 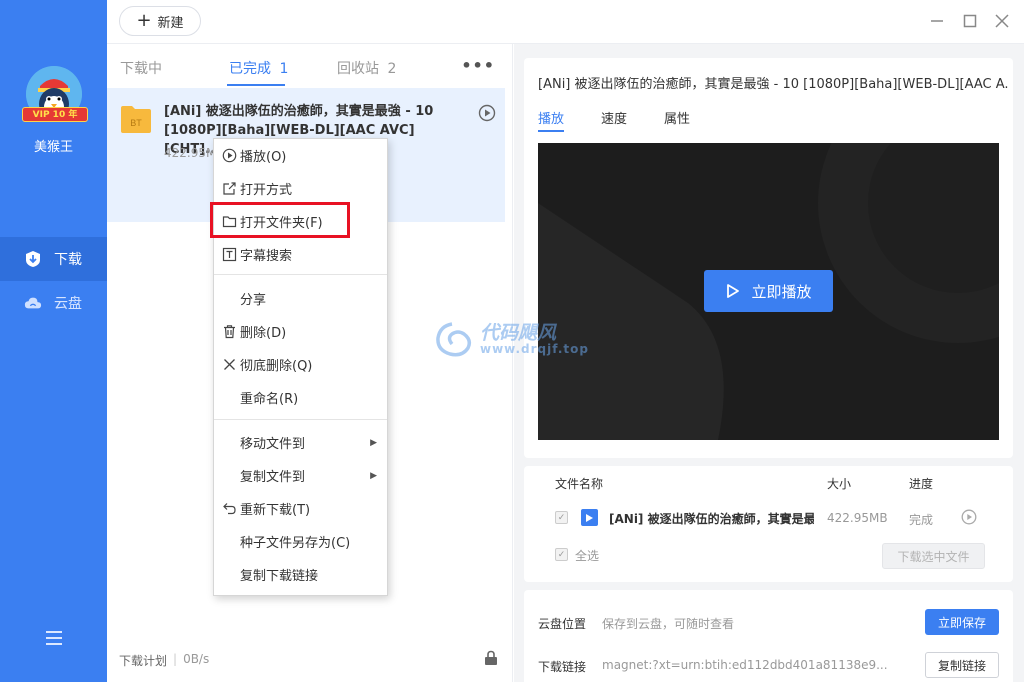 I want to click on menu-item-move-to: 移动文件到 ▶, so click(x=300, y=442).